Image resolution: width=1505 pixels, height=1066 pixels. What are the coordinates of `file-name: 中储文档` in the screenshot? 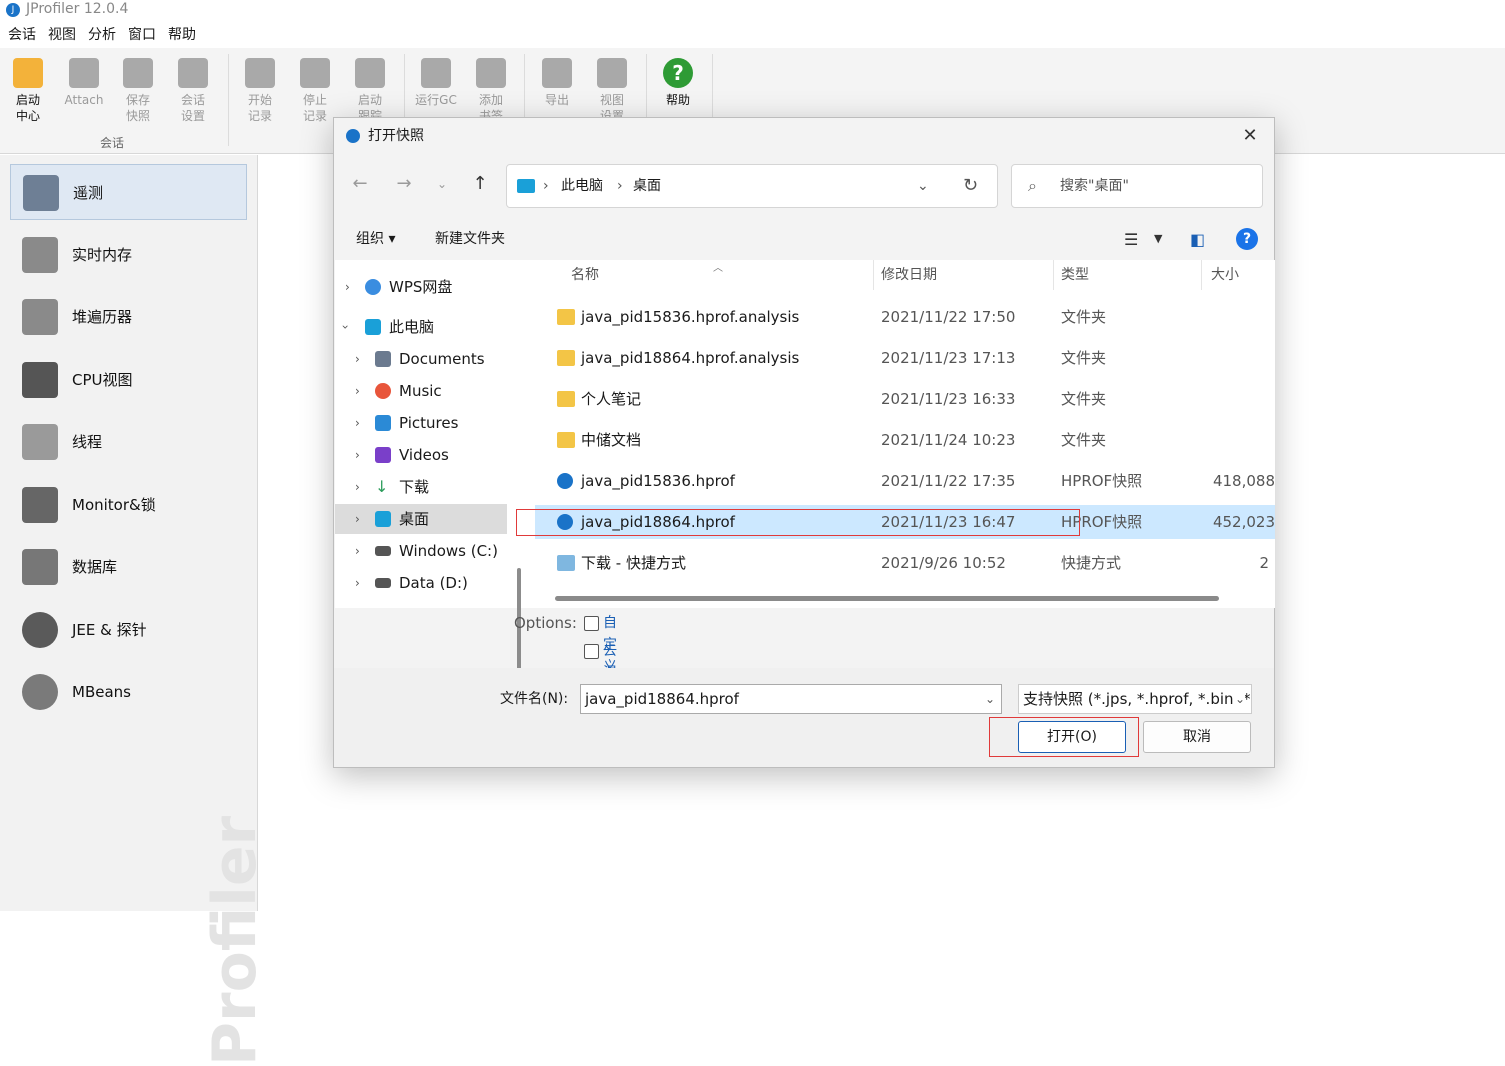 It's located at (611, 440).